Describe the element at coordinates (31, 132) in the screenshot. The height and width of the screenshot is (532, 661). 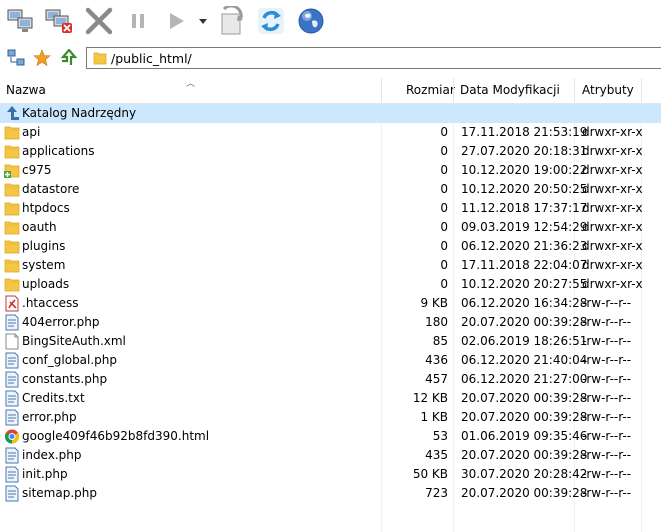
I see `file-name: api` at that location.